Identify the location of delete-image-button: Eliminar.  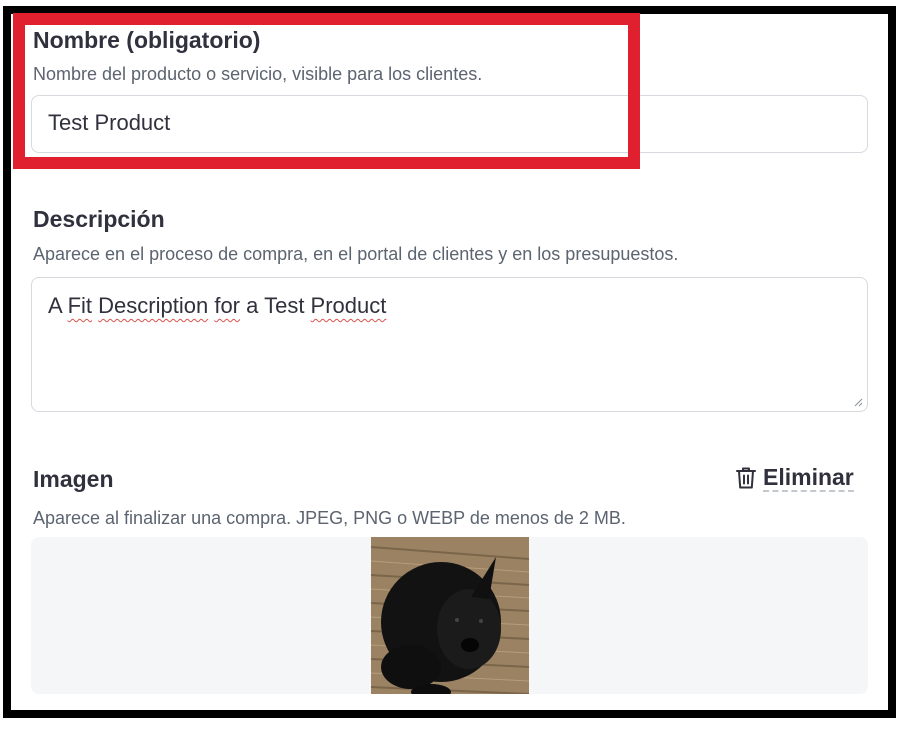
(794, 478).